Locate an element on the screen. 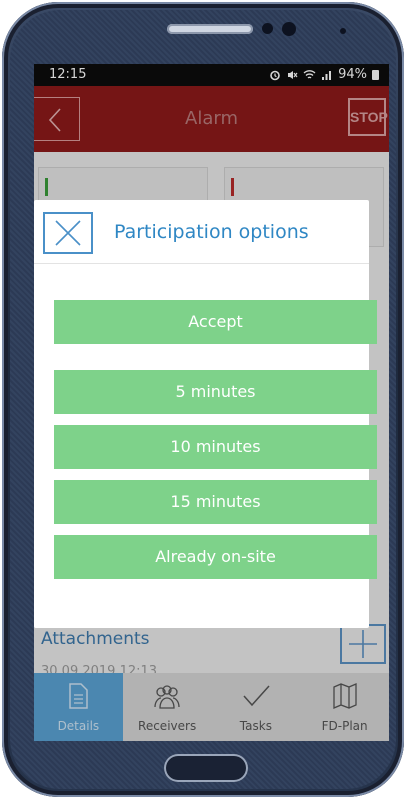  dialog-title: Participation options is located at coordinates (211, 232).